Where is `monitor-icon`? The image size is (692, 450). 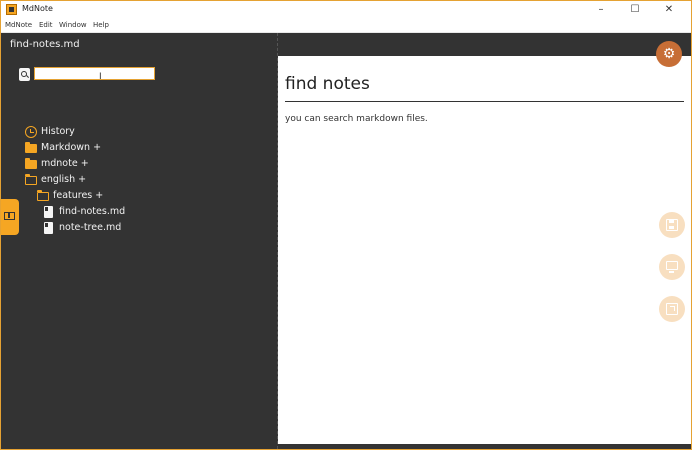
monitor-icon is located at coordinates (672, 267).